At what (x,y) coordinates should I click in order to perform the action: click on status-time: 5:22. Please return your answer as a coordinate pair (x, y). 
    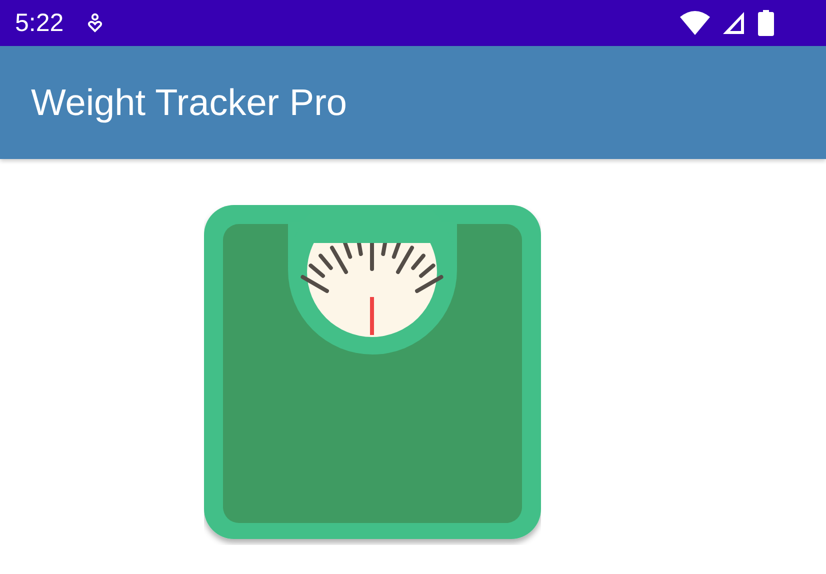
    Looking at the image, I should click on (39, 23).